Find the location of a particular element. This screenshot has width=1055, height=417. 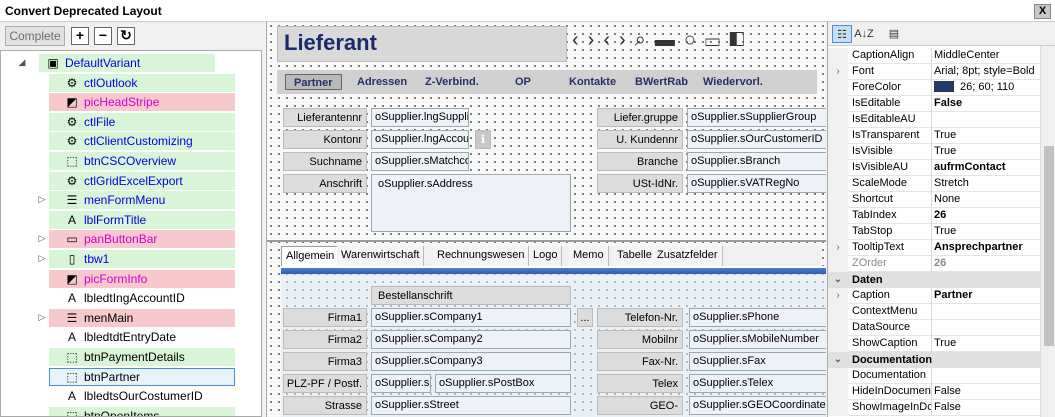

property-value: 26; 60; 110 is located at coordinates (986, 88).